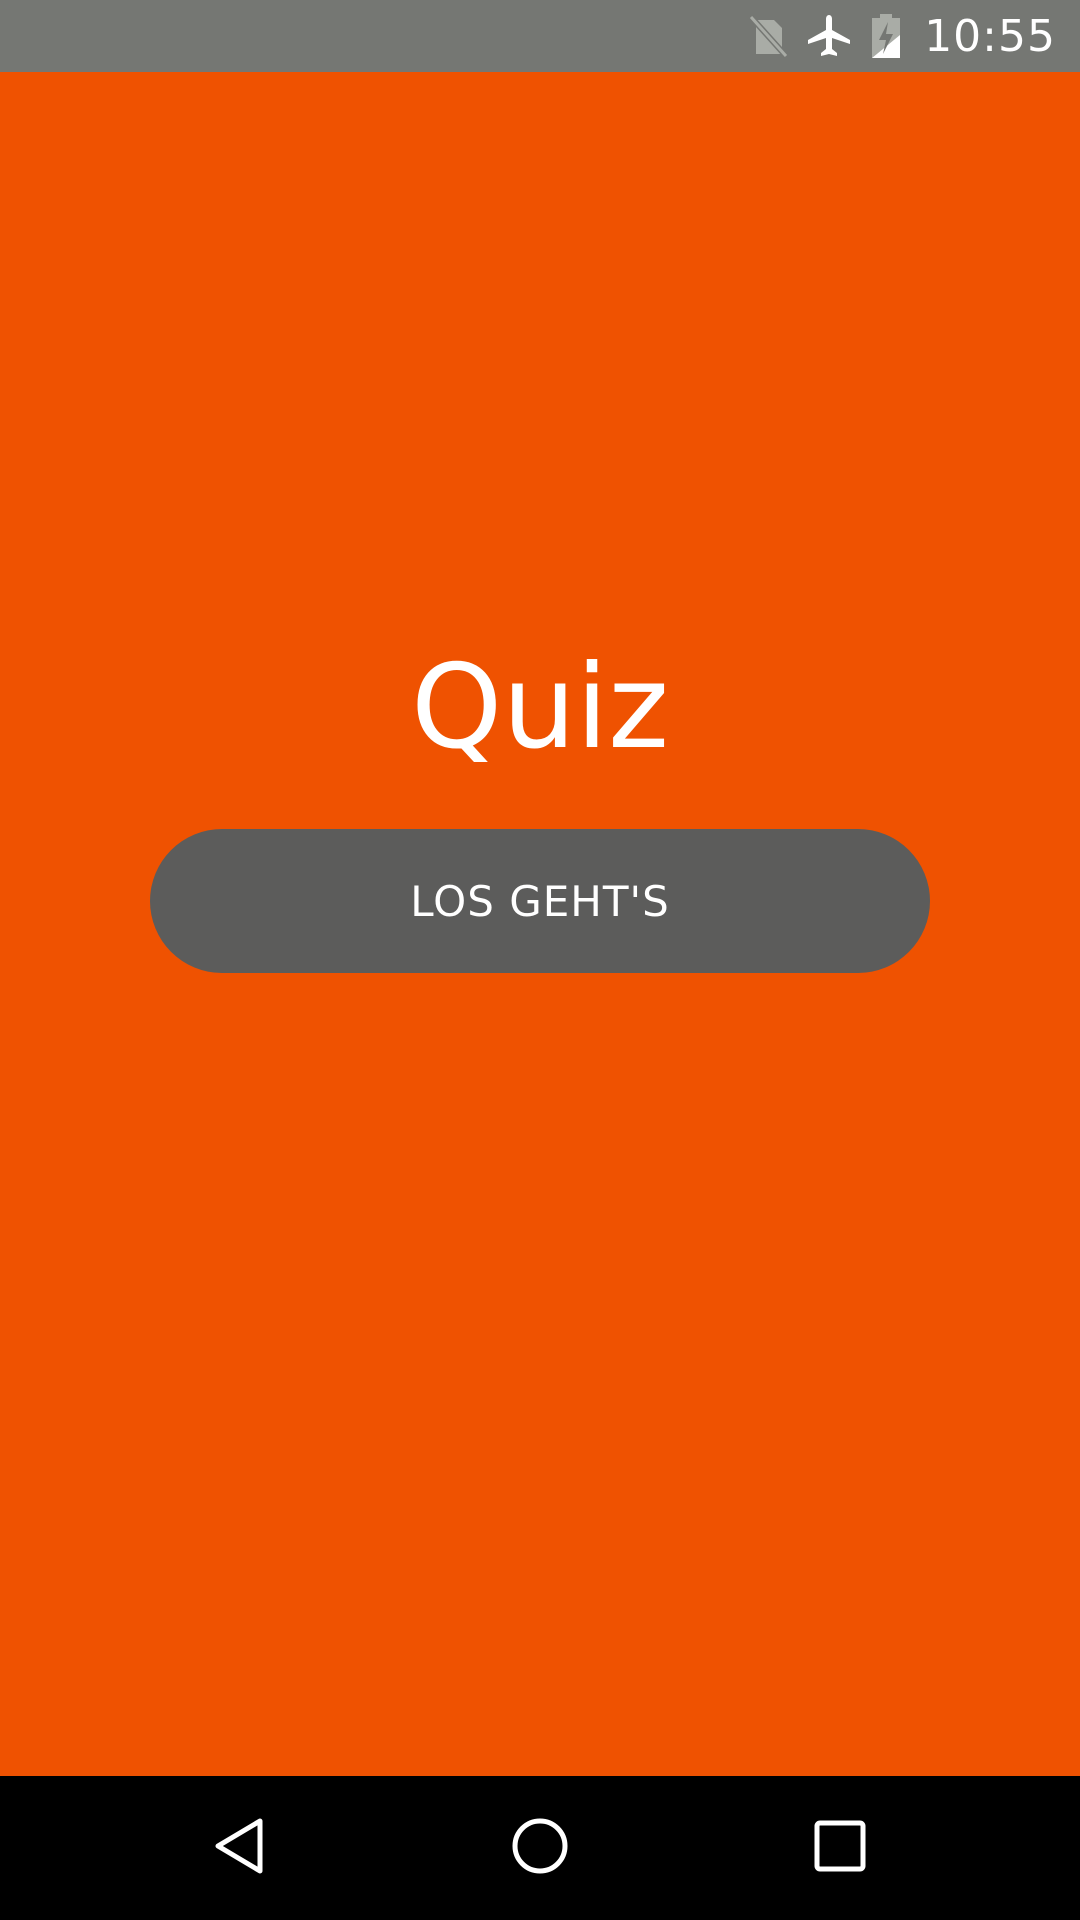  I want to click on back-icon, so click(240, 1848).